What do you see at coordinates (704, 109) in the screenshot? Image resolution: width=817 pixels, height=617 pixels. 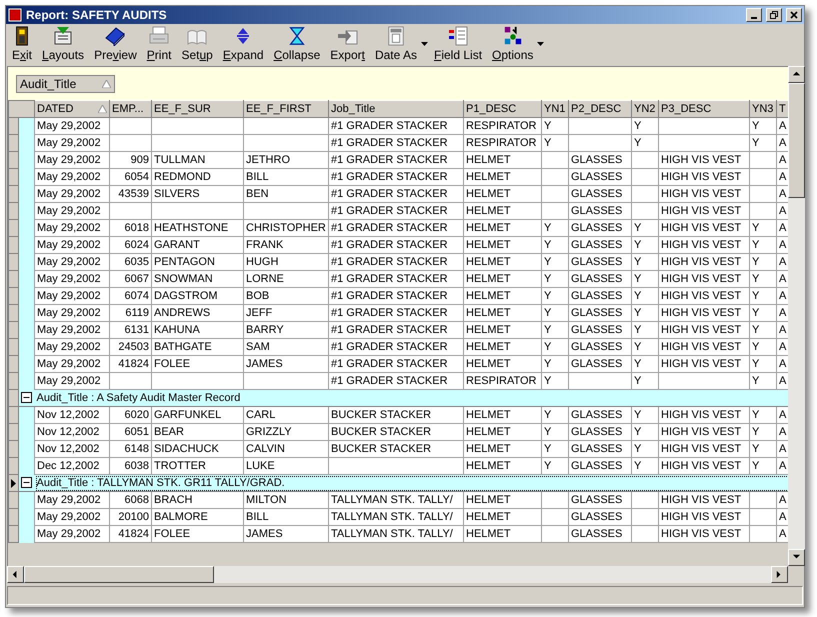 I see `column-header: P3_DESC` at bounding box center [704, 109].